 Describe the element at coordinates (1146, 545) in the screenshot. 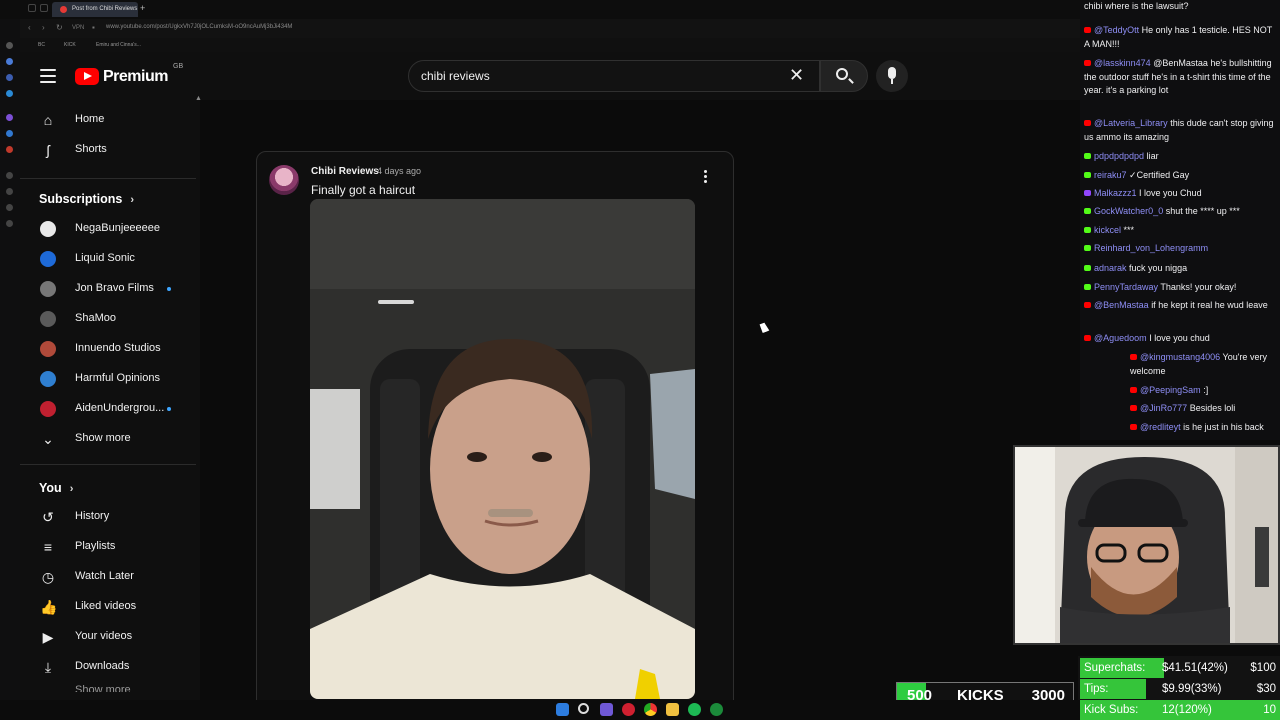

I see `streamer-webcam` at that location.